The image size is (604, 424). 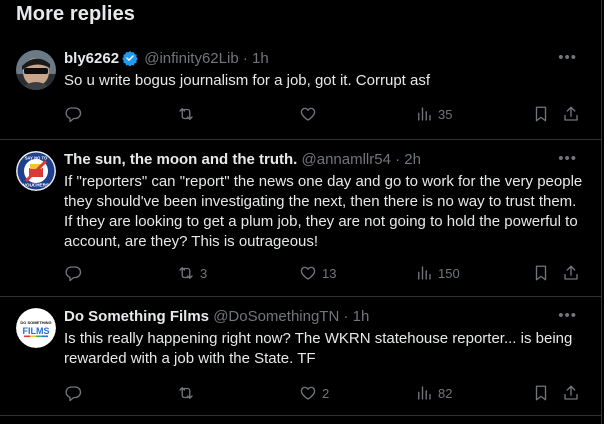 What do you see at coordinates (276, 316) in the screenshot?
I see `handle: @DoSomethingTN` at bounding box center [276, 316].